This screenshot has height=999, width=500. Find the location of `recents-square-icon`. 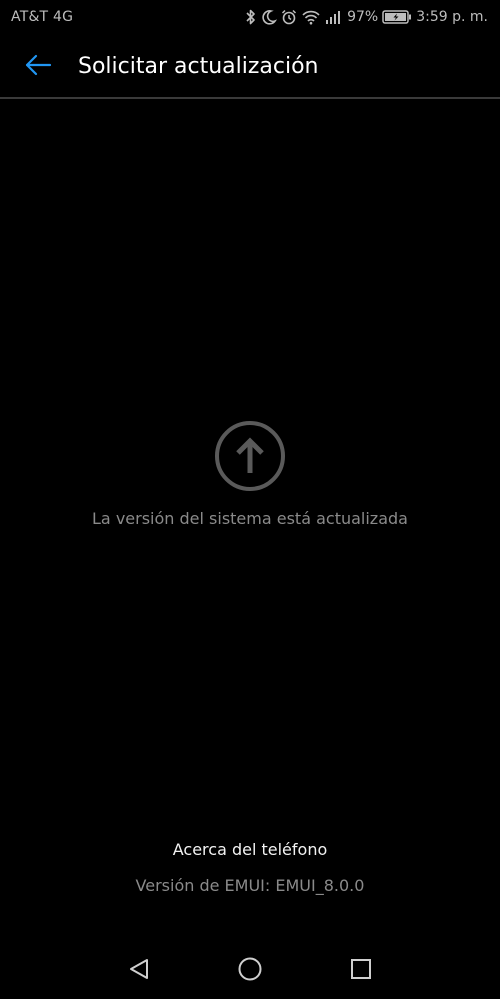

recents-square-icon is located at coordinates (361, 971).